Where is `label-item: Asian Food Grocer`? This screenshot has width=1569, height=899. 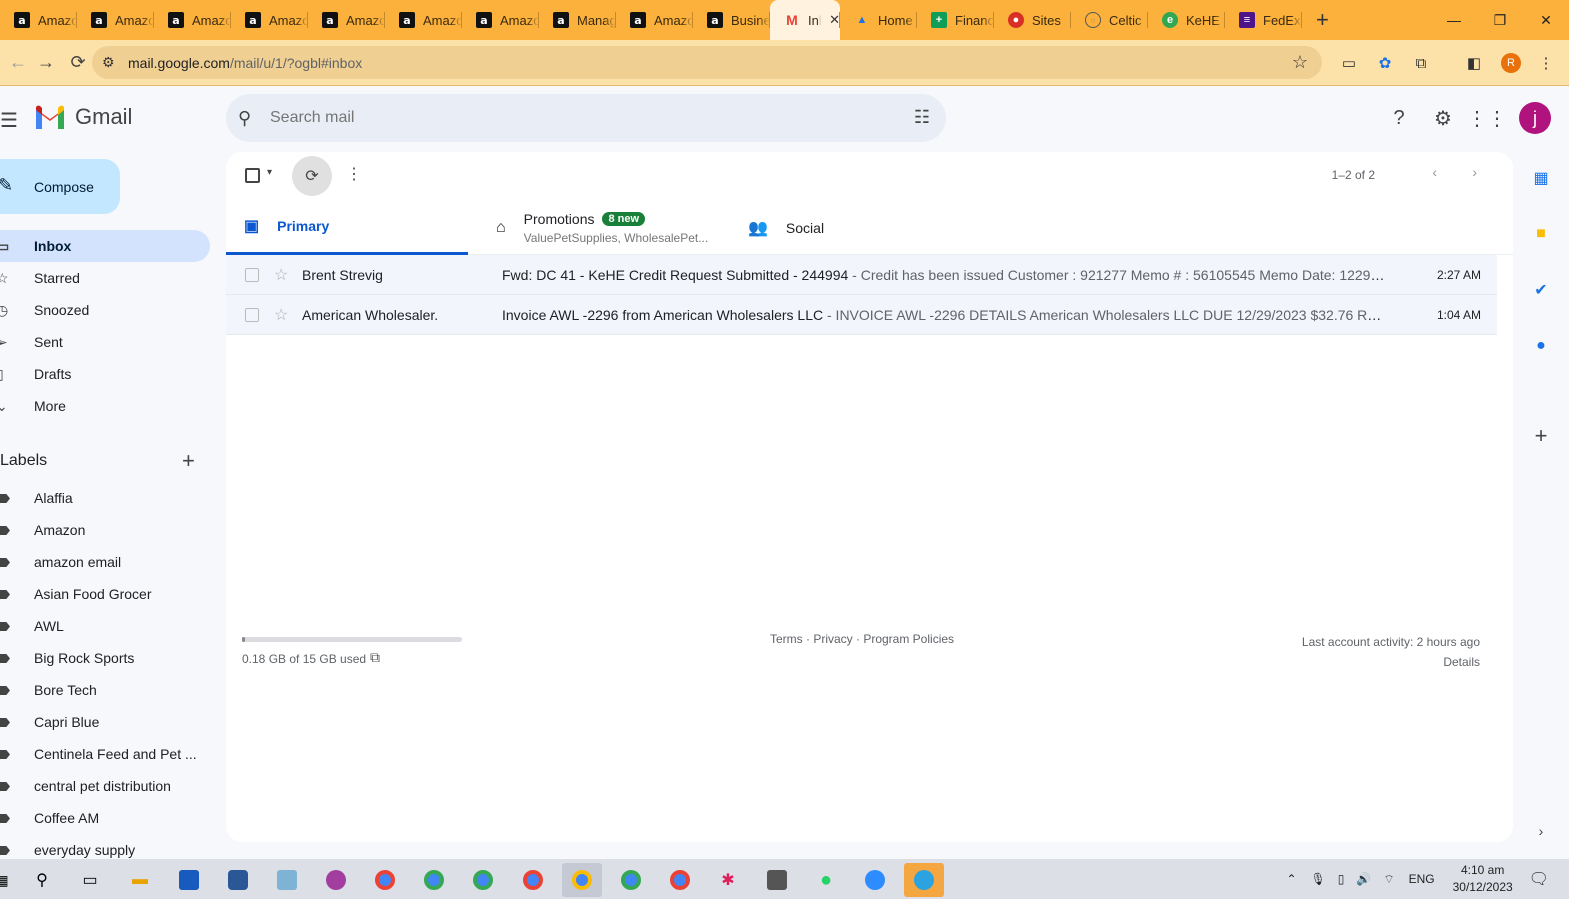 label-item: Asian Food Grocer is located at coordinates (105, 594).